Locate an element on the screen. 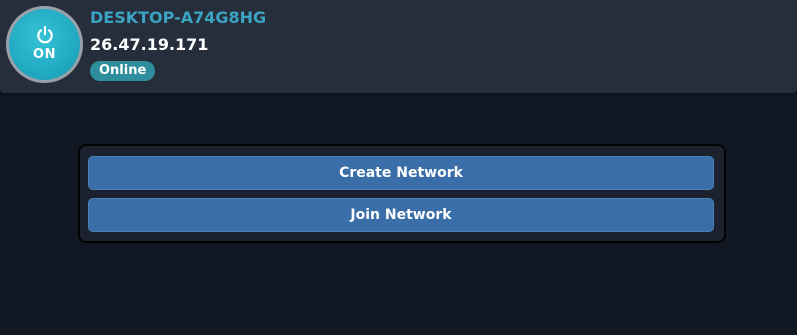  power-icon is located at coordinates (44, 35).